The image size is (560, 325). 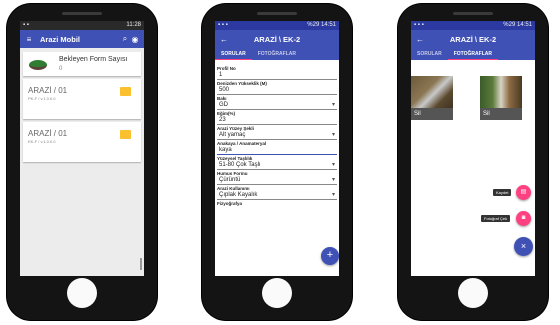 I want to click on land-use-select: Çıplak Kayalık, so click(x=277, y=195).